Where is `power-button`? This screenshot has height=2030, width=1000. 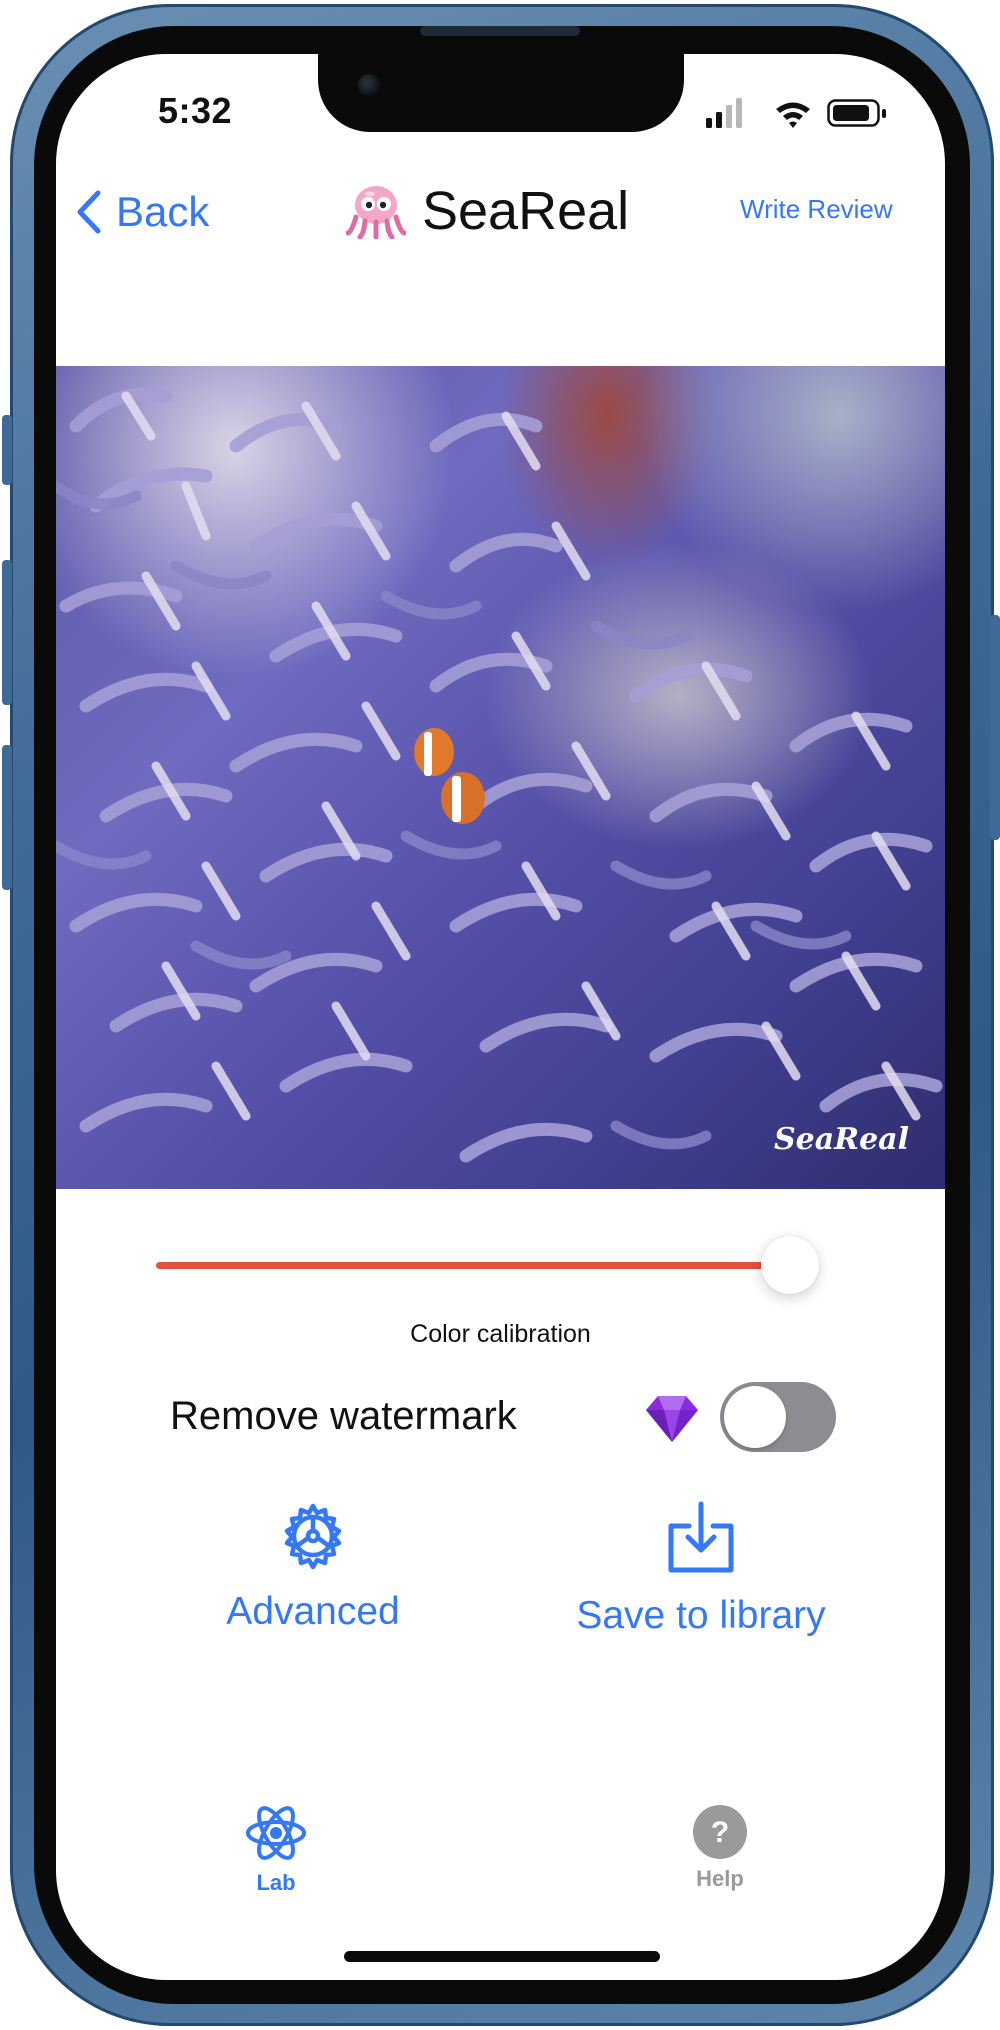
power-button is located at coordinates (995, 727).